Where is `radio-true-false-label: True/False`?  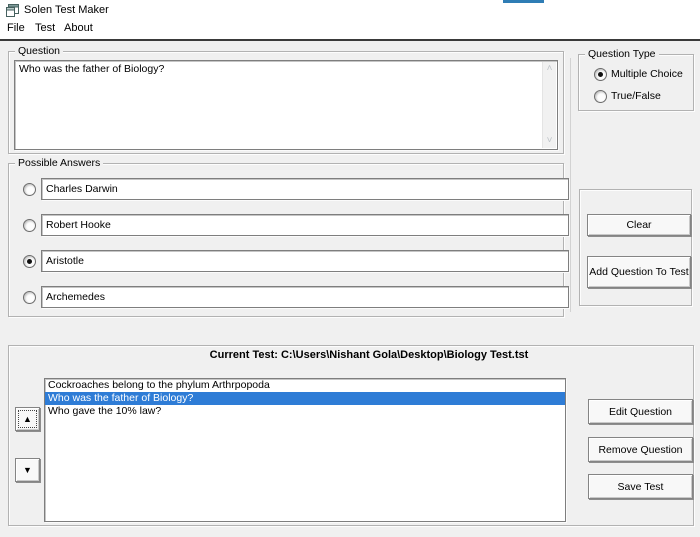 radio-true-false-label: True/False is located at coordinates (636, 96).